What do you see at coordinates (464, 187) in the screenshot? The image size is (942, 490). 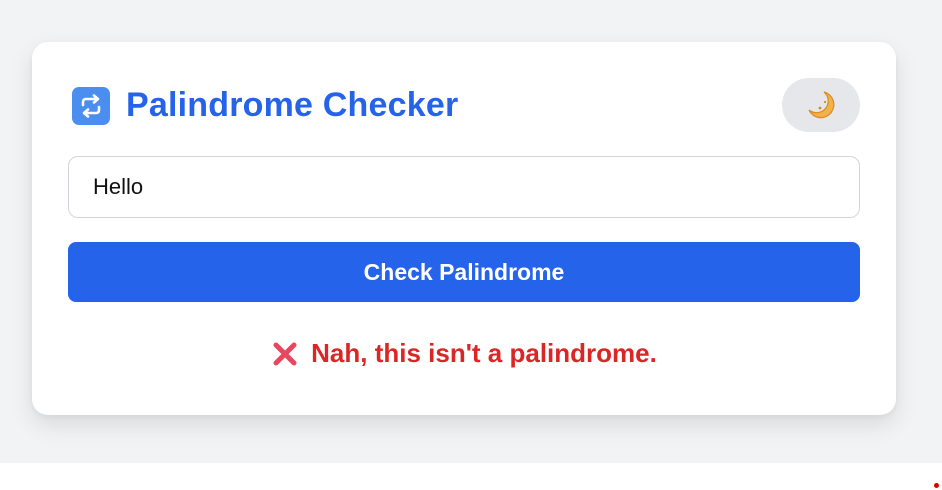 I see `text-input` at bounding box center [464, 187].